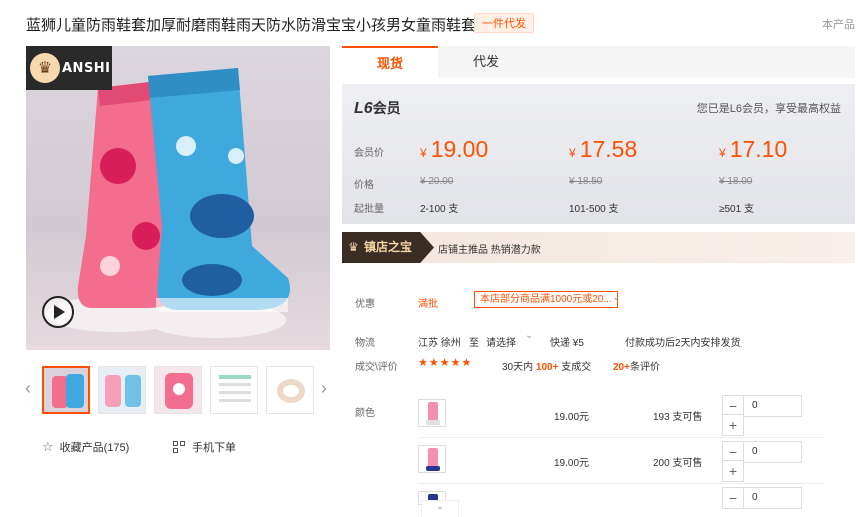 The height and width of the screenshot is (517, 861). Describe the element at coordinates (324, 388) in the screenshot. I see `chevron-right-icon: ›` at that location.